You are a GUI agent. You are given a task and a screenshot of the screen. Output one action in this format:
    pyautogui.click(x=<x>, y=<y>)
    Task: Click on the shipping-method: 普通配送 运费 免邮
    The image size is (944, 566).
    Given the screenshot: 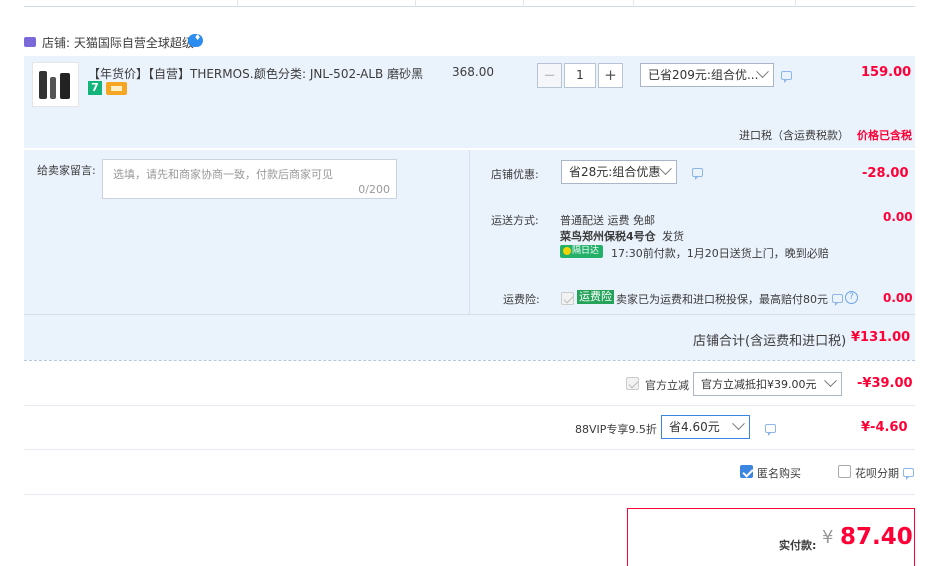 What is the action you would take?
    pyautogui.click(x=607, y=220)
    